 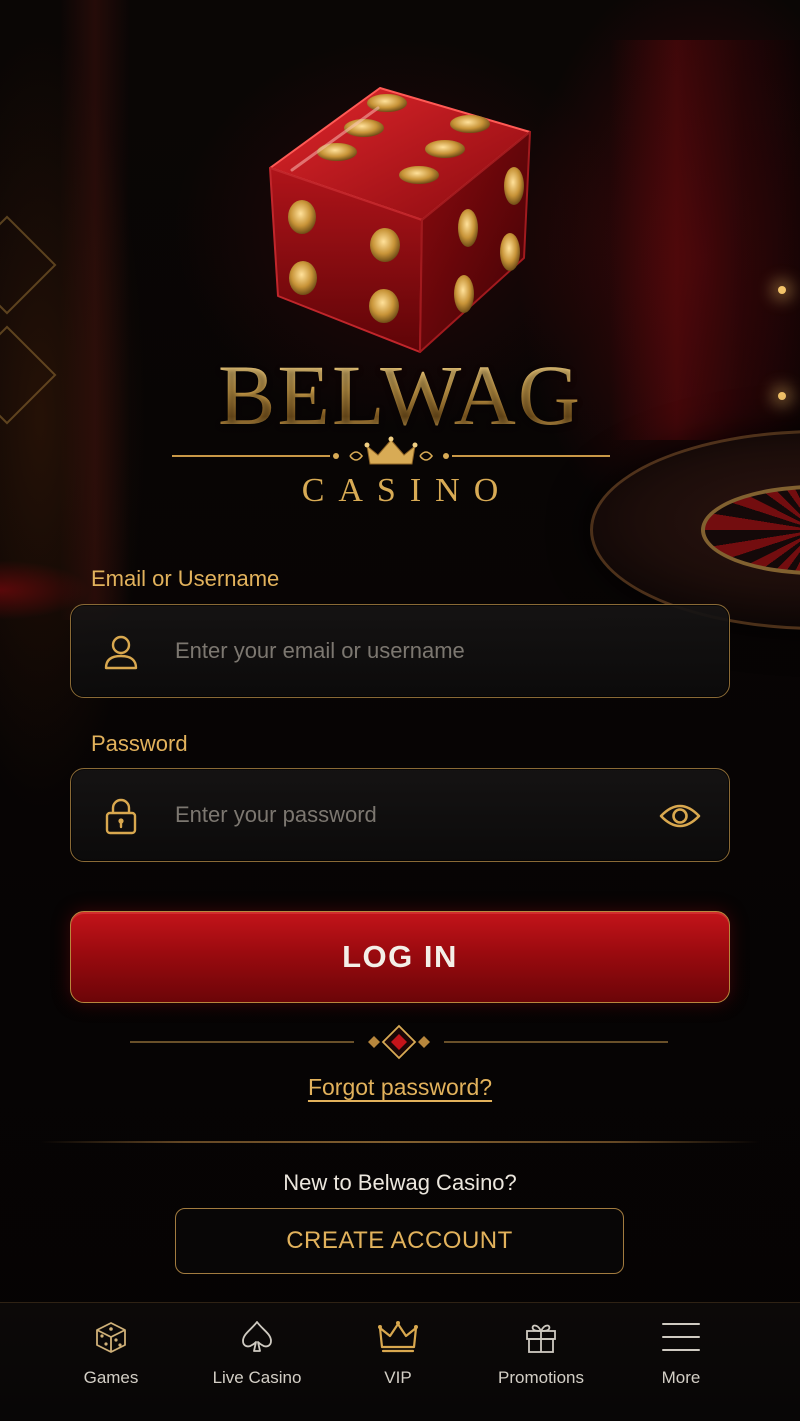 I want to click on menu-icon, so click(x=681, y=1337).